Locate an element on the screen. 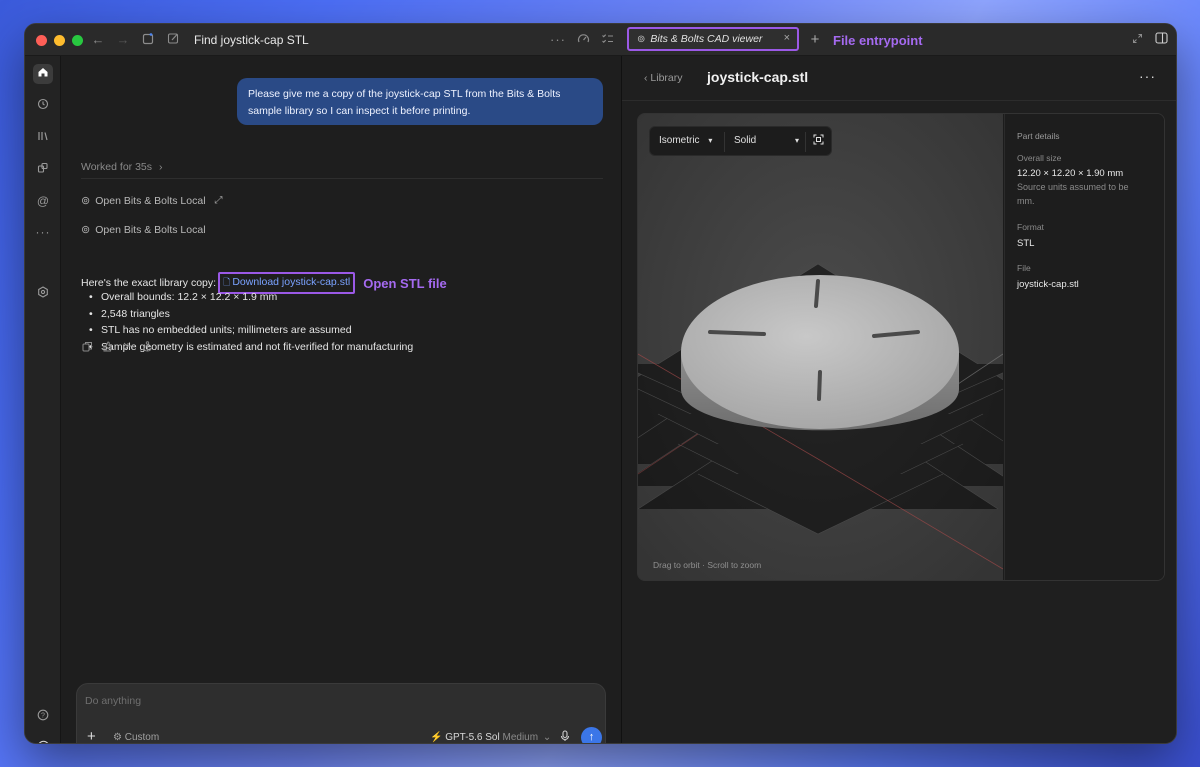  model-name: GPT-5.6 Sol is located at coordinates (472, 737).